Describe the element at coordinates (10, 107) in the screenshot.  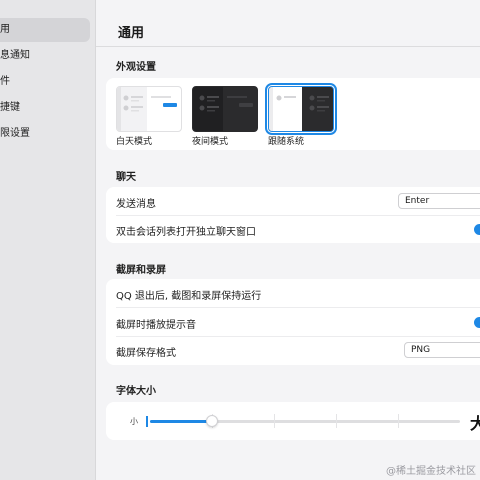
I see `sidebar-item-label: 捷键` at that location.